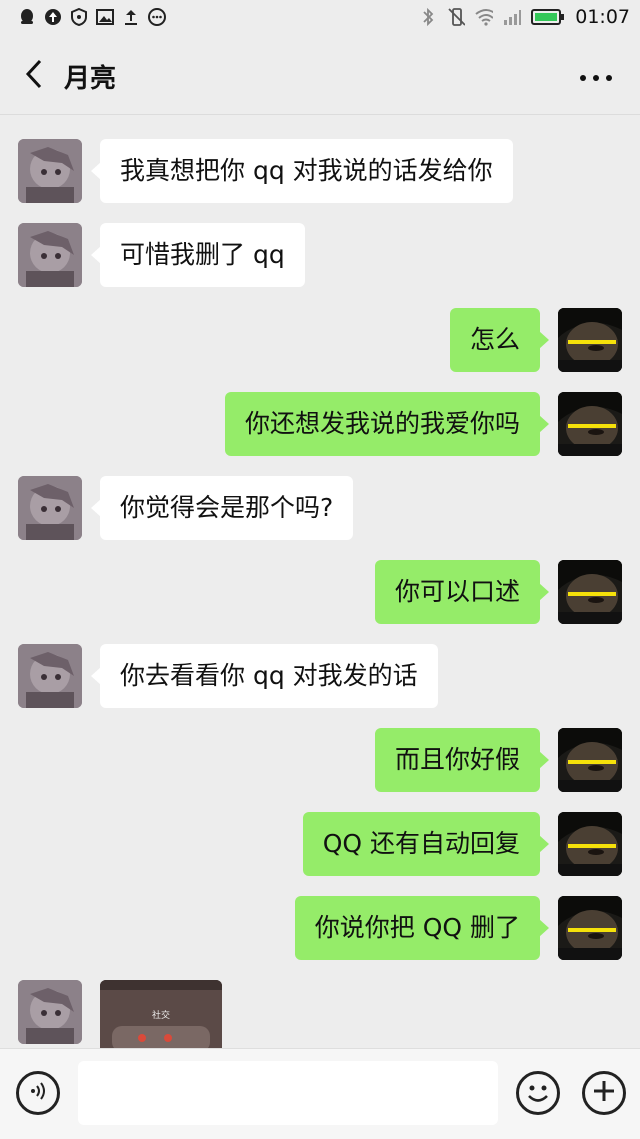  What do you see at coordinates (320, 341) in the screenshot?
I see `message-row: 怎么` at bounding box center [320, 341].